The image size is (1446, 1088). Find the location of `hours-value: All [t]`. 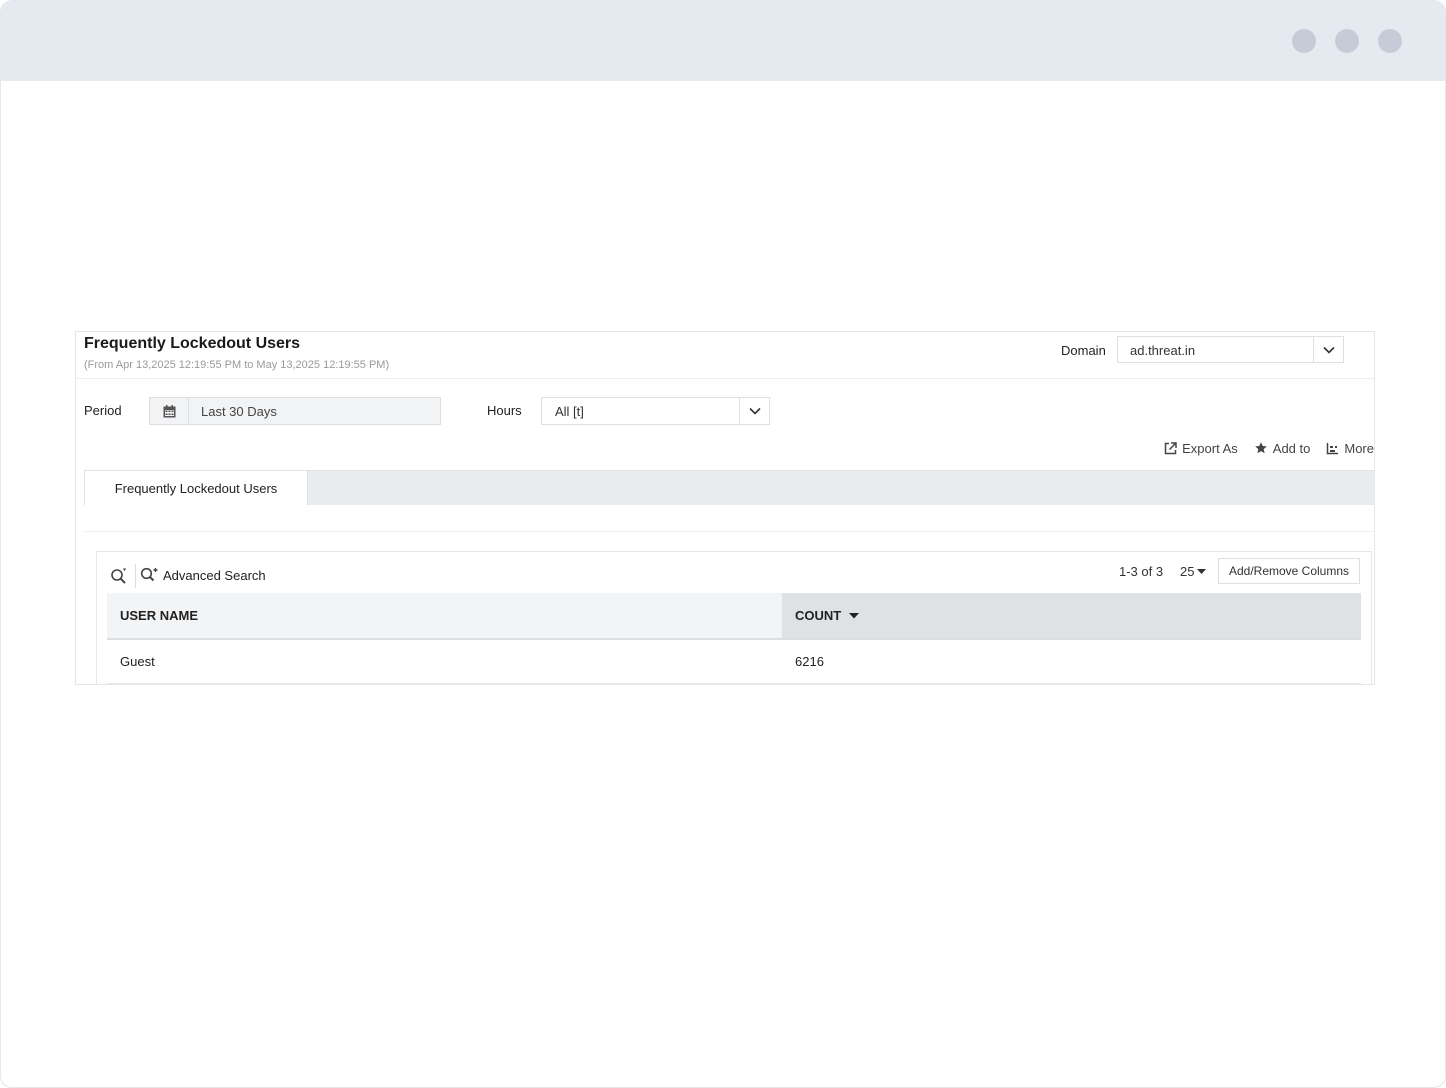

hours-value: All [t] is located at coordinates (569, 411).